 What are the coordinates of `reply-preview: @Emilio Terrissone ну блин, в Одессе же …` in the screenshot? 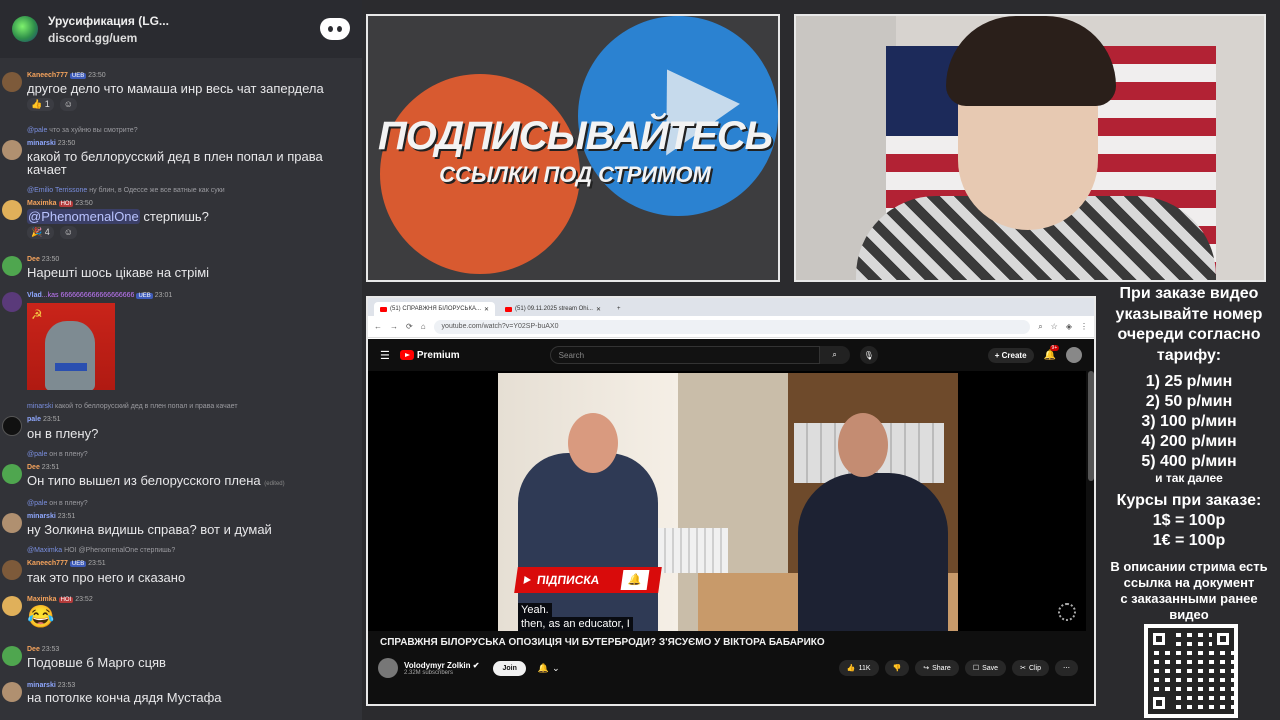 It's located at (126, 190).